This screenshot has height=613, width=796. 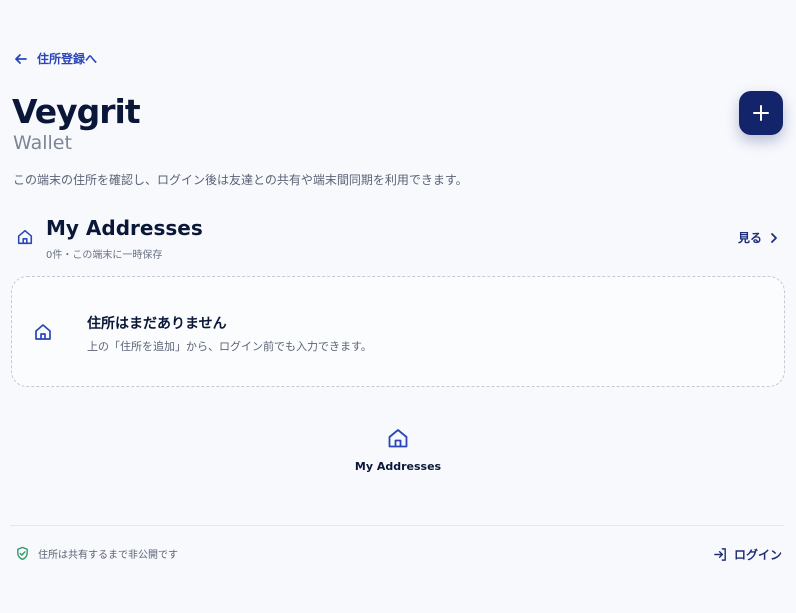 What do you see at coordinates (124, 228) in the screenshot?
I see `section-title: My Addresses` at bounding box center [124, 228].